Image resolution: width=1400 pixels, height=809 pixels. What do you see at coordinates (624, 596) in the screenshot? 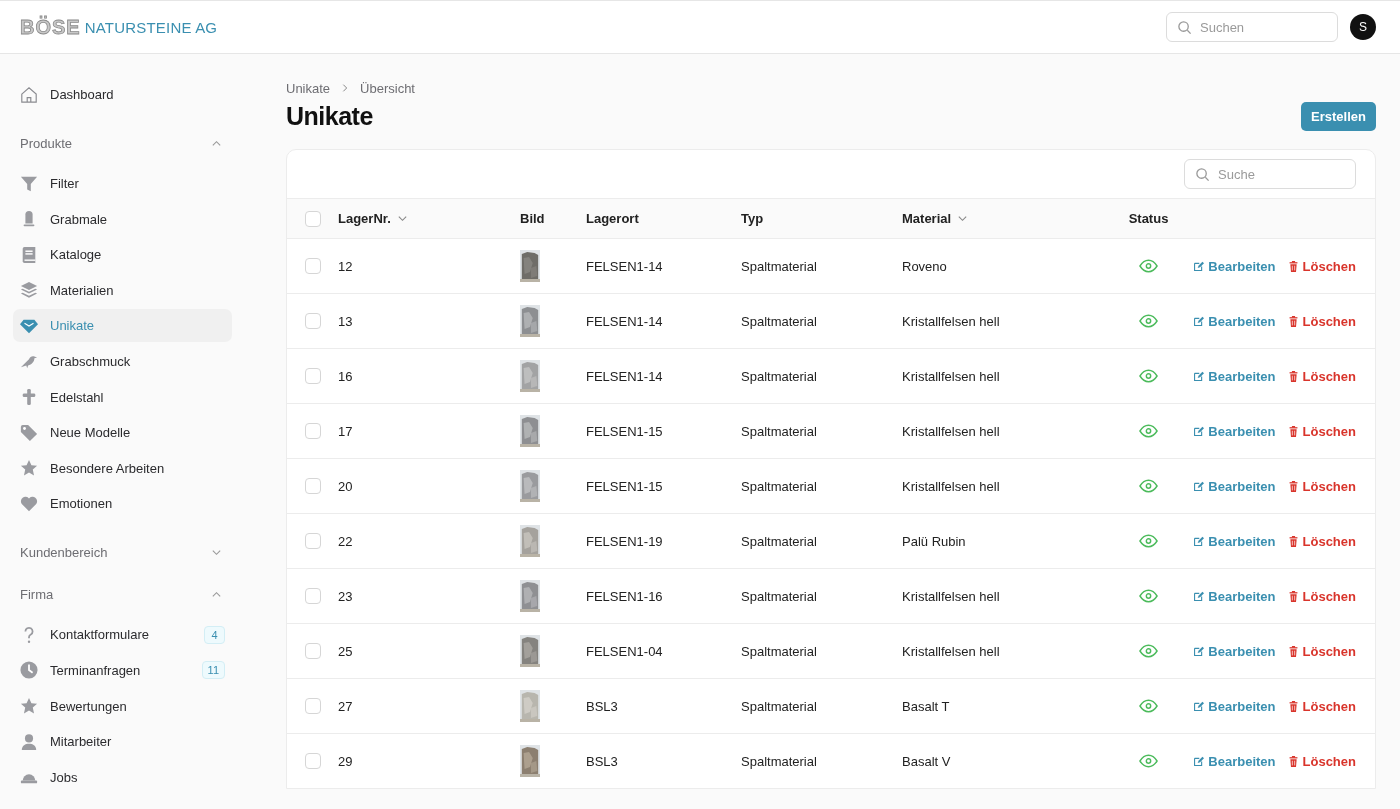
I see `table-cell: FELSEN1-16` at bounding box center [624, 596].